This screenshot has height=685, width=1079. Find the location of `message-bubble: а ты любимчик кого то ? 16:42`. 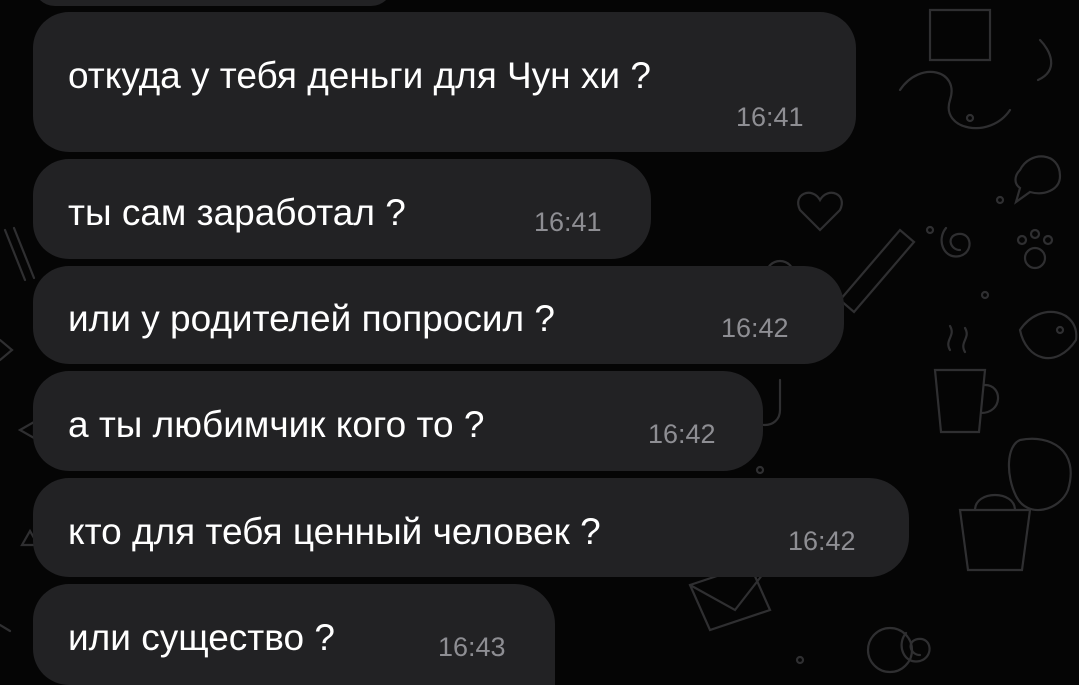

message-bubble: а ты любимчик кого то ? 16:42 is located at coordinates (398, 421).